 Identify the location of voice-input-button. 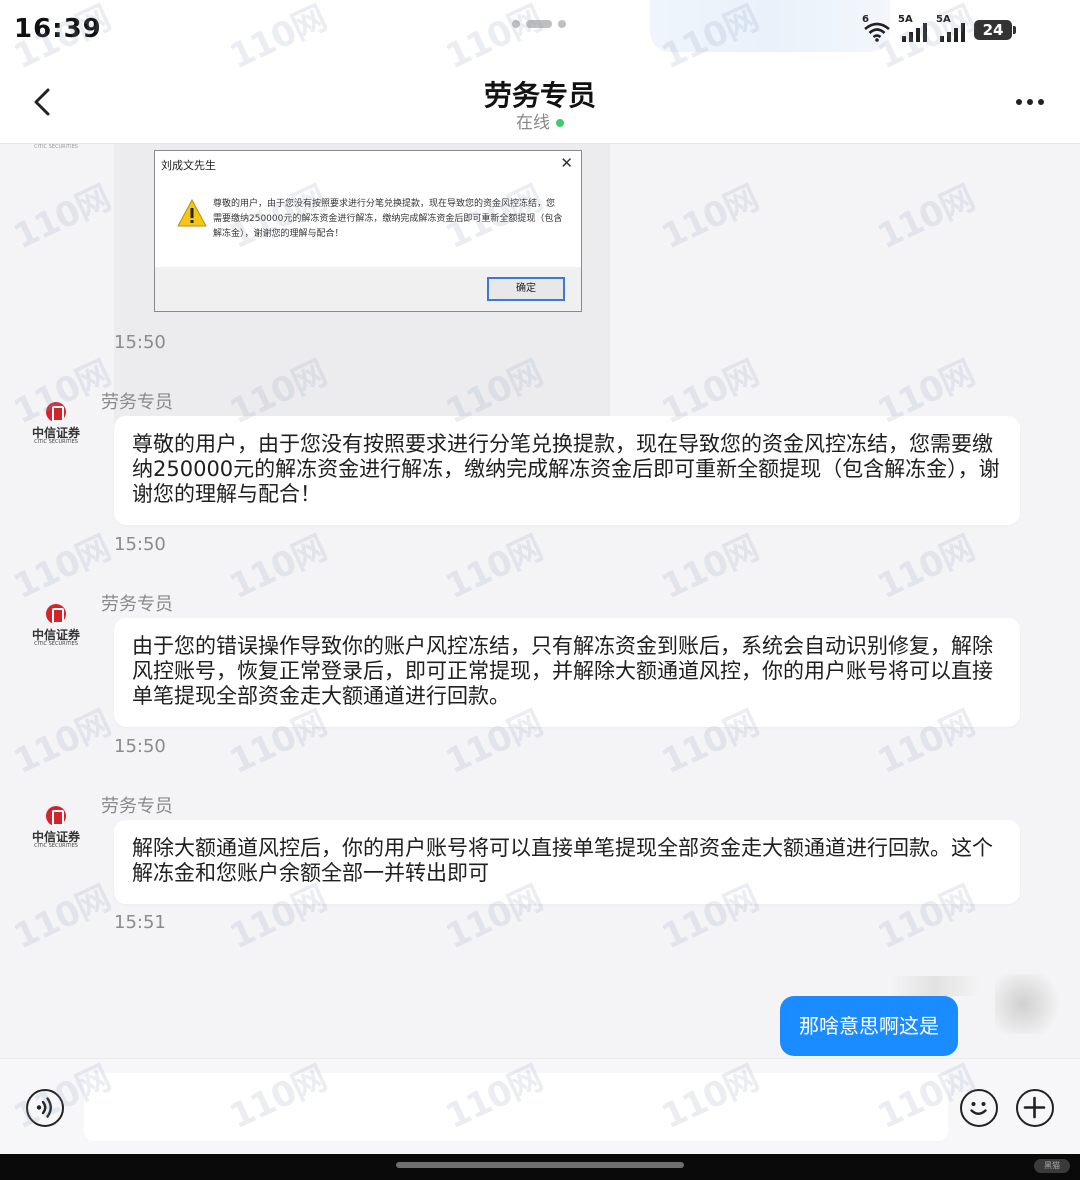
(45, 1108).